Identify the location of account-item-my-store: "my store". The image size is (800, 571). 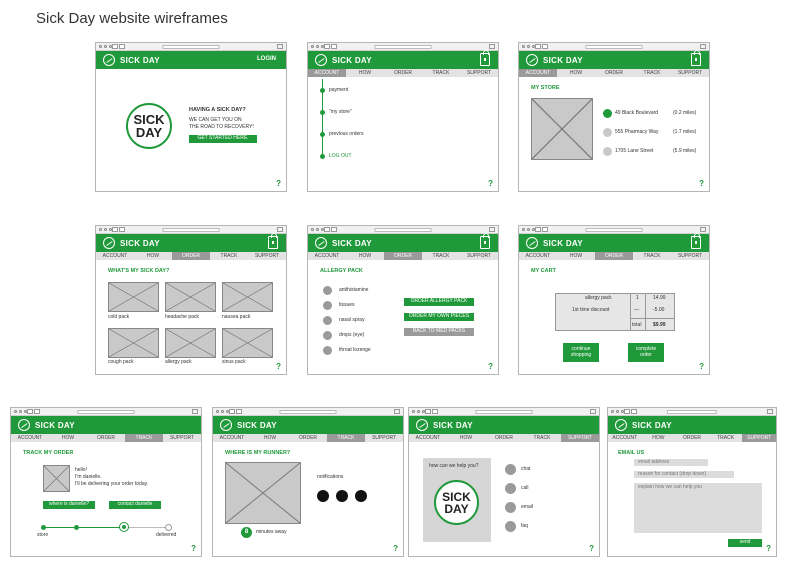
(340, 112).